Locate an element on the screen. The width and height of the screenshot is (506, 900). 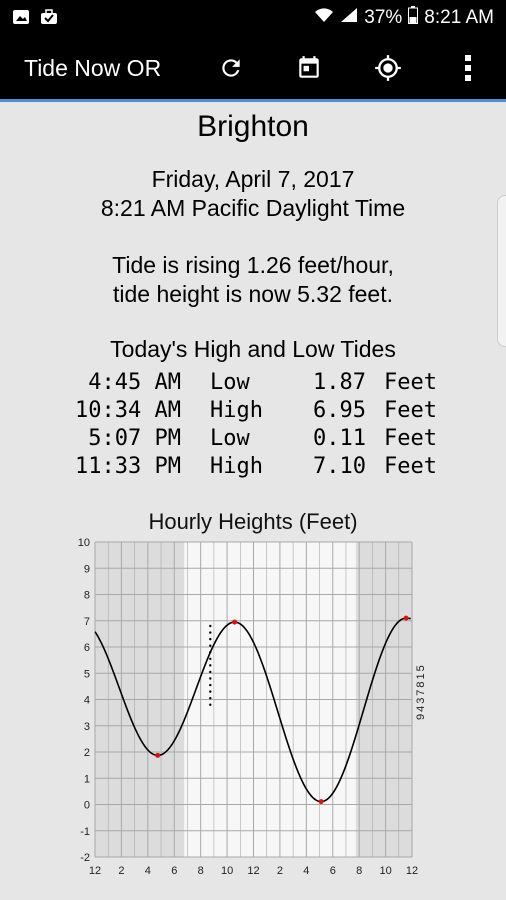
signal-icon is located at coordinates (349, 18).